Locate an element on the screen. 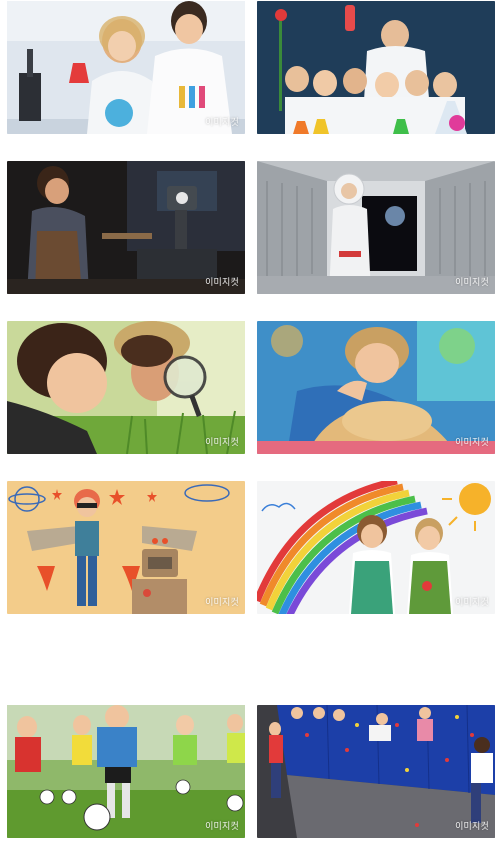 Image resolution: width=502 pixels, height=845 pixels. gallery-image-kinetic-sand: 이미지컷 is located at coordinates (376, 387).